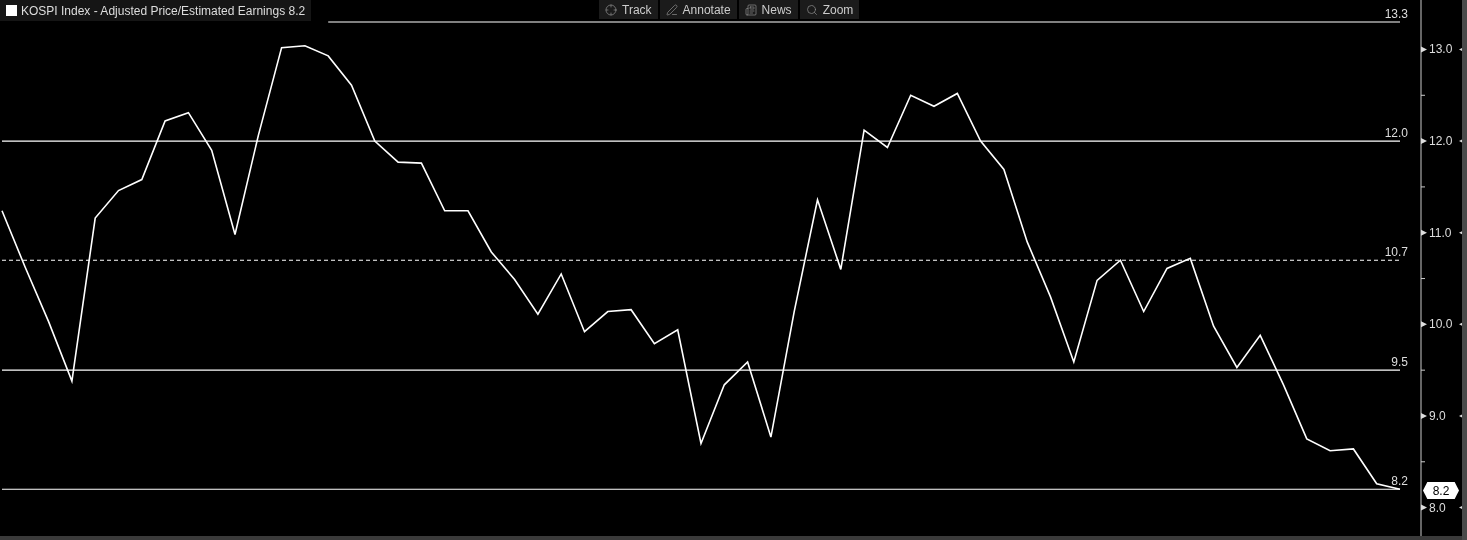 The height and width of the screenshot is (540, 1467). I want to click on toolbar-button: Annotate, so click(698, 9).